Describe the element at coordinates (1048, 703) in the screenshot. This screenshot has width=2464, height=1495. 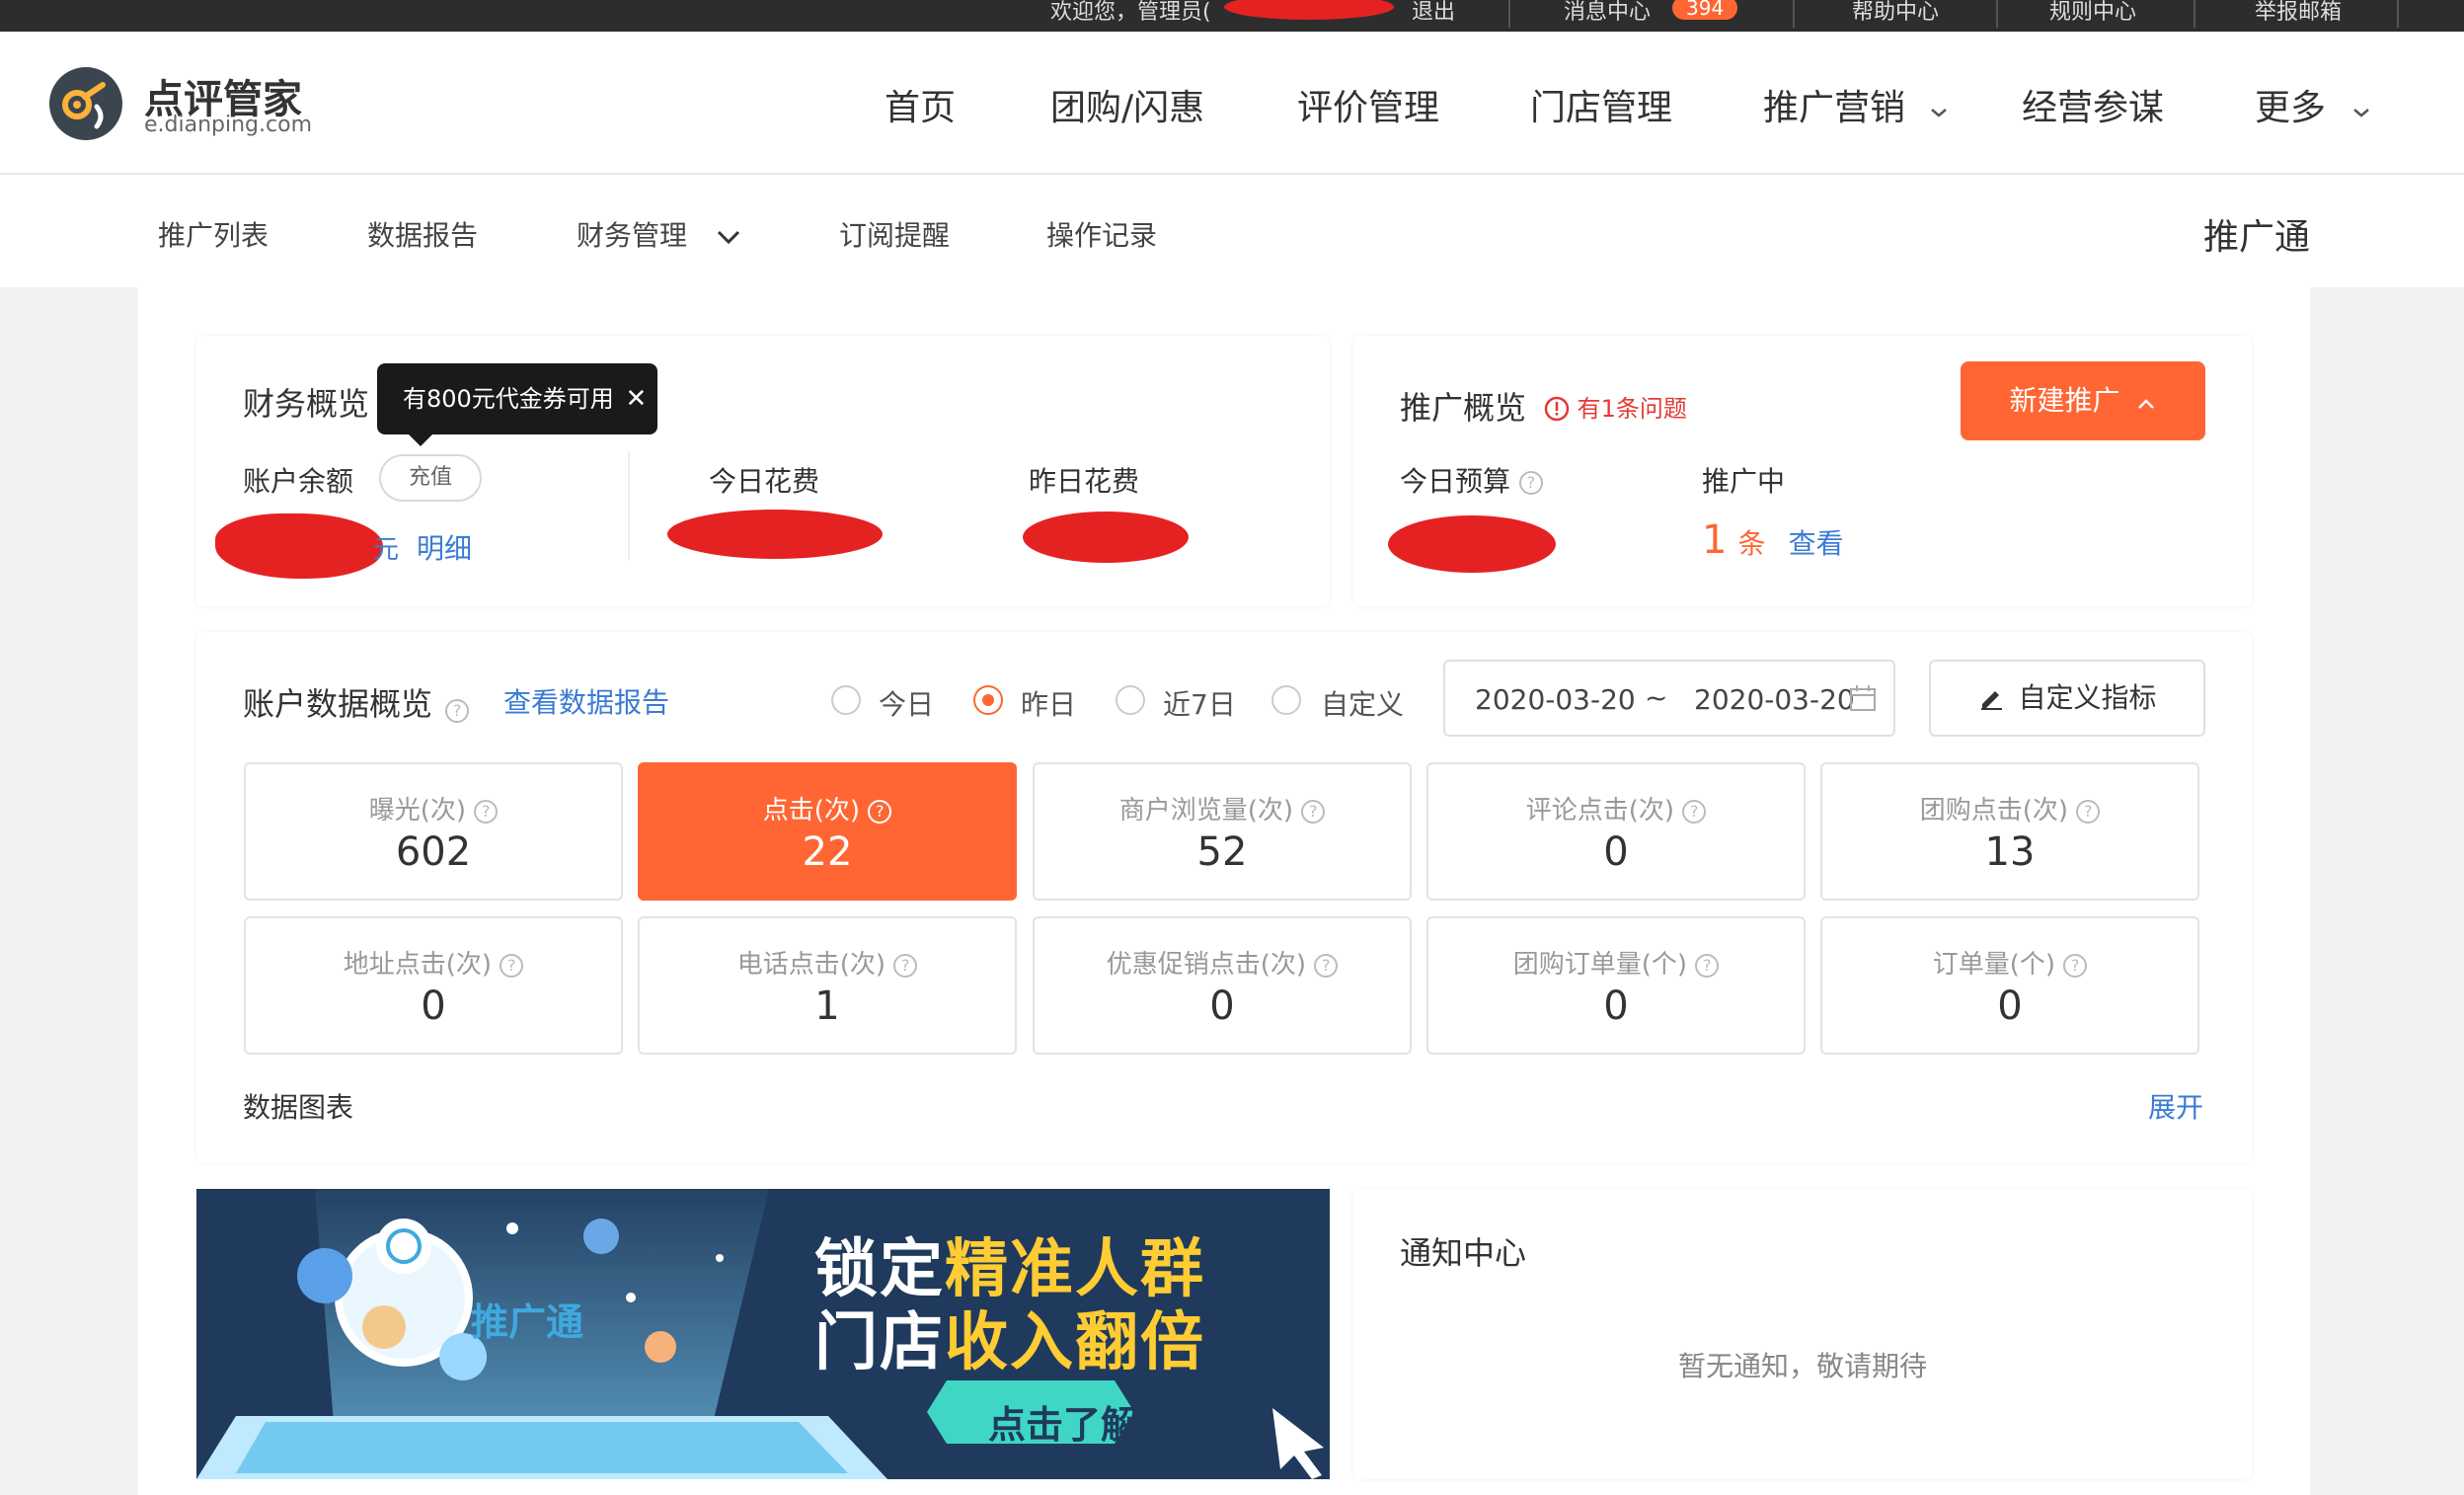
I see `range-yesterday-label: 昨日` at that location.